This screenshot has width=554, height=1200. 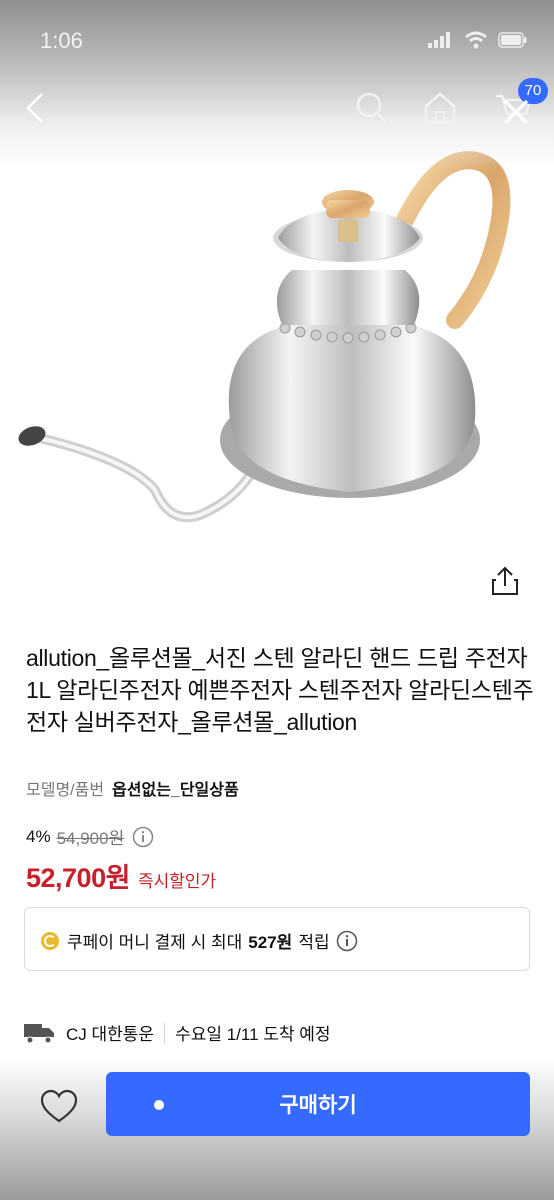 What do you see at coordinates (110, 1034) in the screenshot?
I see `delivery-carrier: CJ 대한통운` at bounding box center [110, 1034].